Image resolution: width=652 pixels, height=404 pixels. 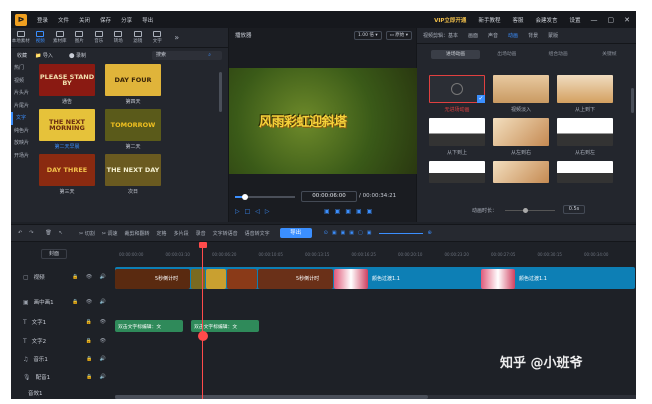 I want to click on login-button: 登录, so click(x=42, y=20).